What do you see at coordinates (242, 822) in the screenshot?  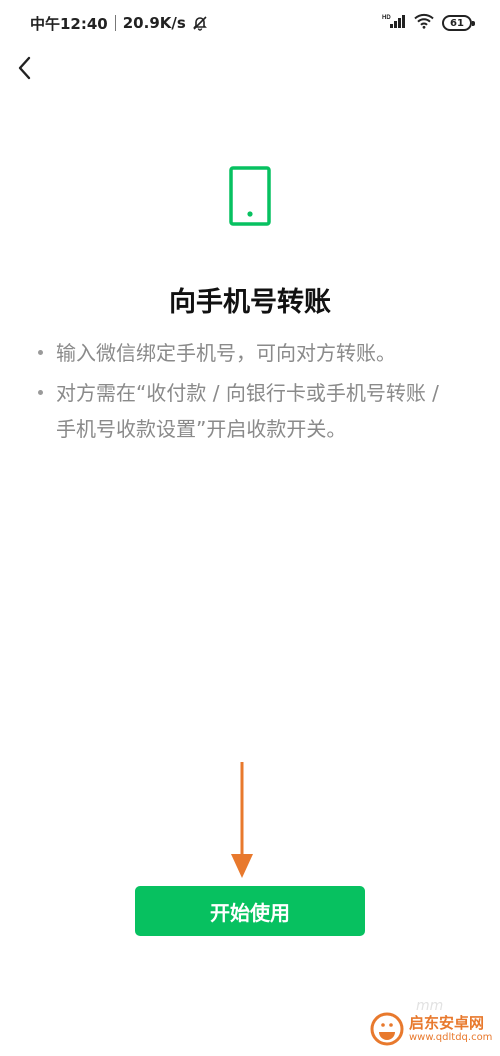 I see `down-arrow-icon` at bounding box center [242, 822].